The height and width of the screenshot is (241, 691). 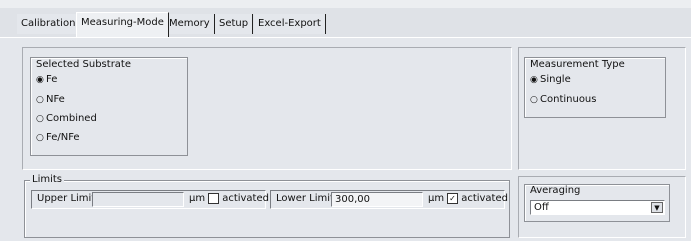 I want to click on lower-limit-value: 300,00, so click(x=352, y=199).